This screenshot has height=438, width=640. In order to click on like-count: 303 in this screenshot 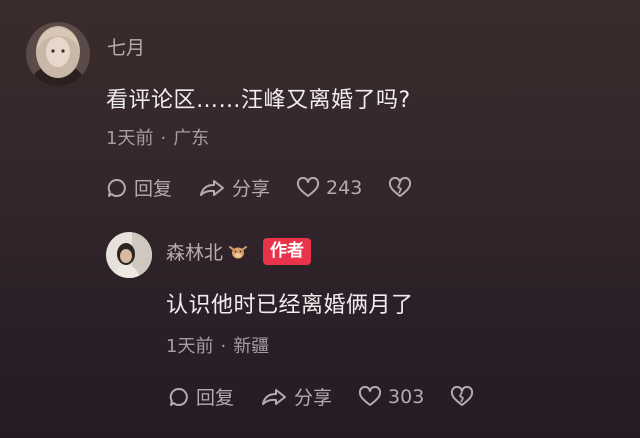, I will do `click(406, 396)`.